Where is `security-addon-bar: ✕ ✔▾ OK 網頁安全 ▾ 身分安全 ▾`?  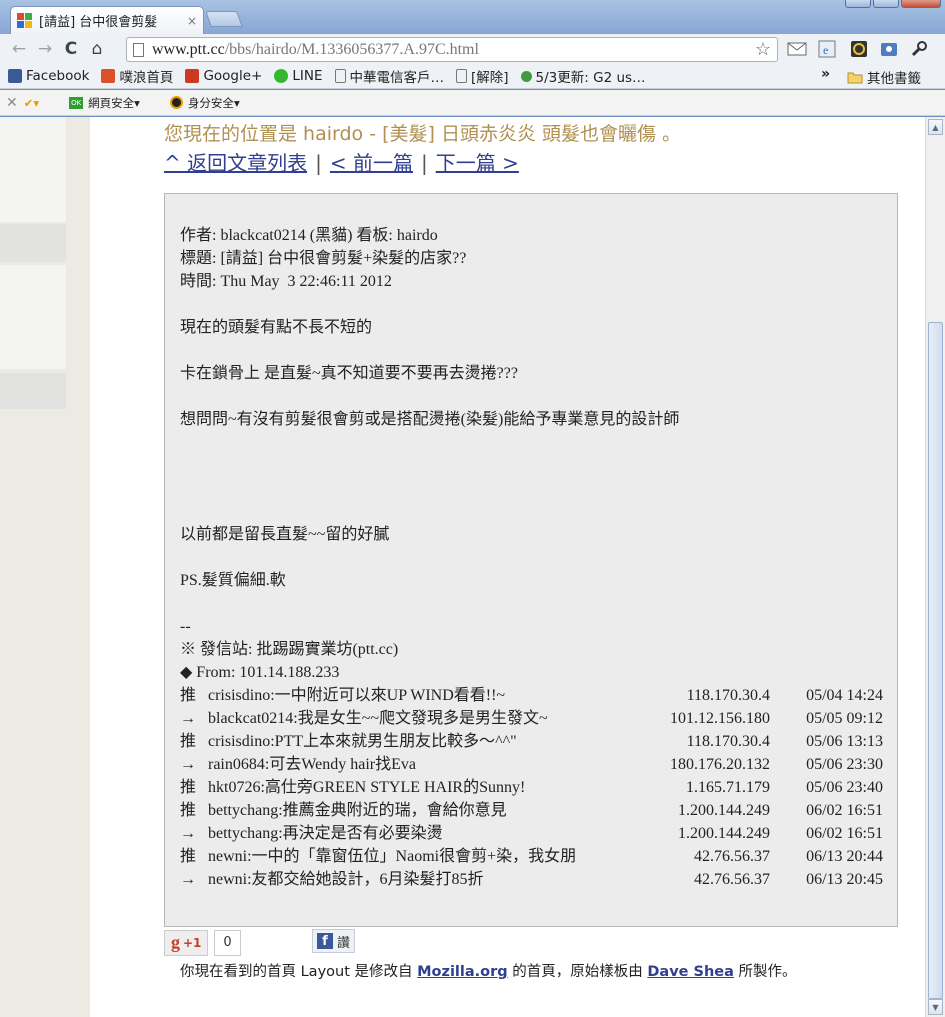 security-addon-bar: ✕ ✔▾ OK 網頁安全 ▾ 身分安全 ▾ is located at coordinates (472, 103).